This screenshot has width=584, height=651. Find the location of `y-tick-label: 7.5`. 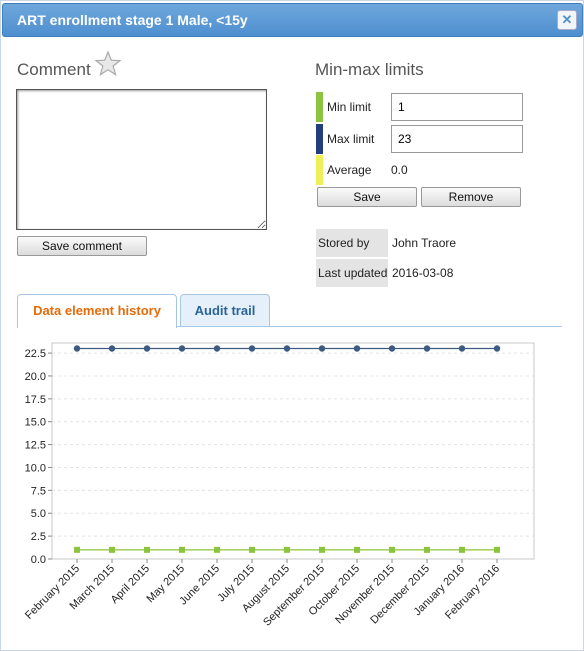

y-tick-label: 7.5 is located at coordinates (38, 491).